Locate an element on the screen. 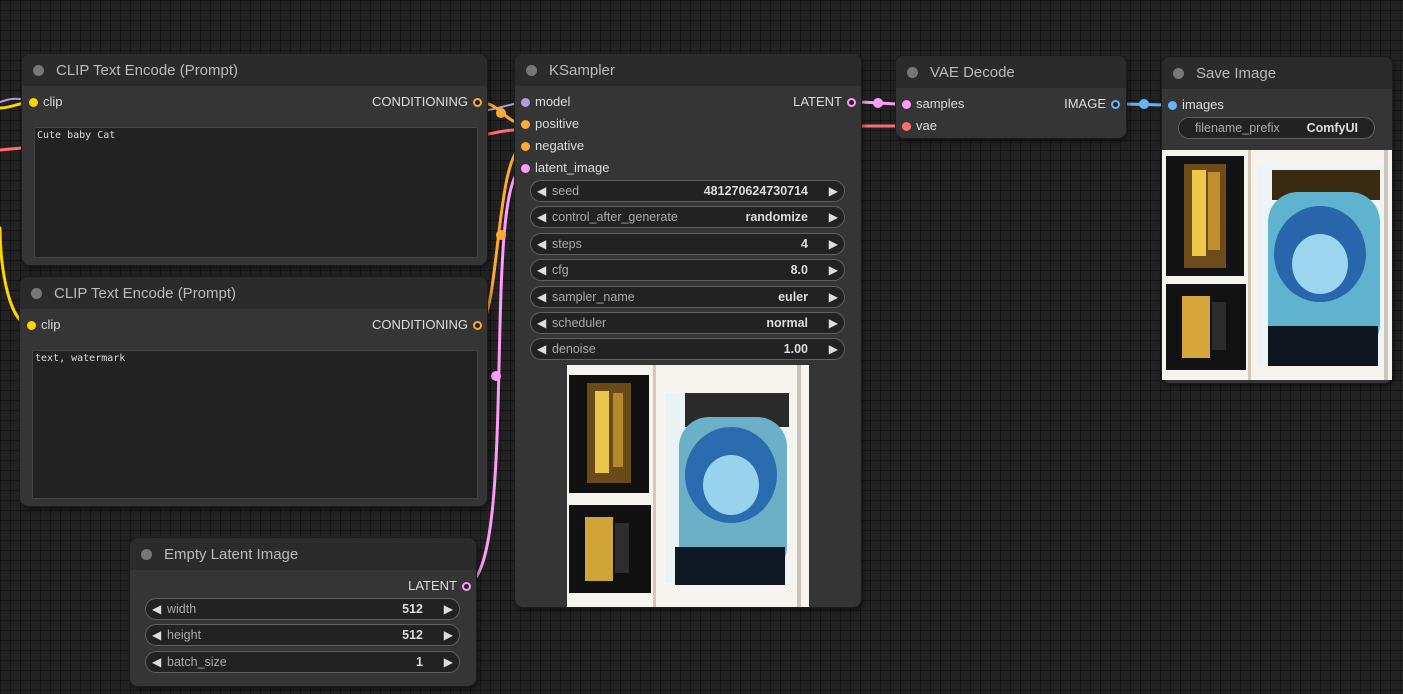 The width and height of the screenshot is (1403, 694). input-samples: samples is located at coordinates (933, 104).